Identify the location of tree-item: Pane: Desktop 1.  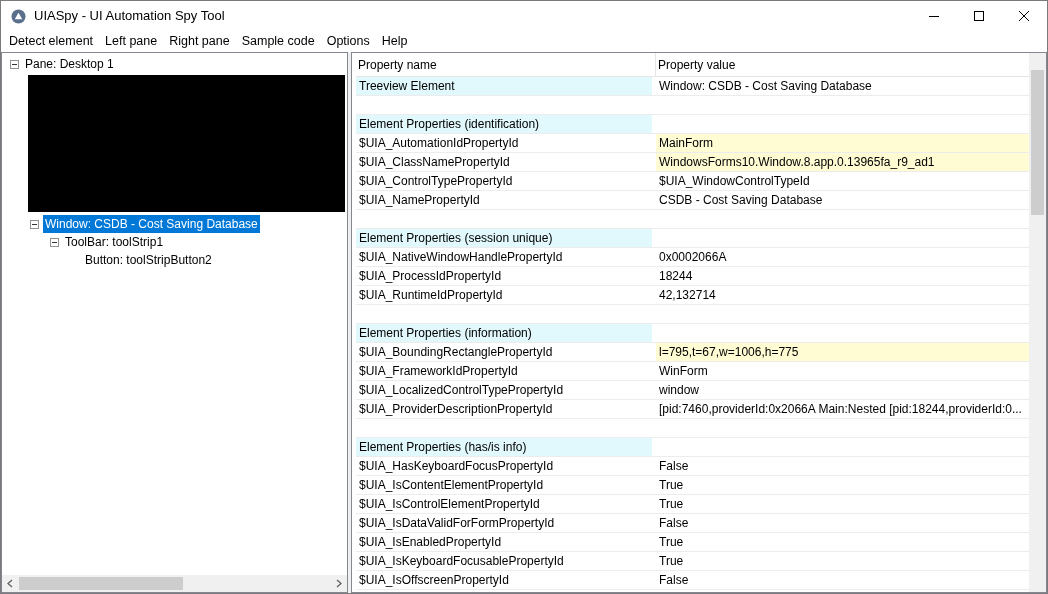
(69, 64).